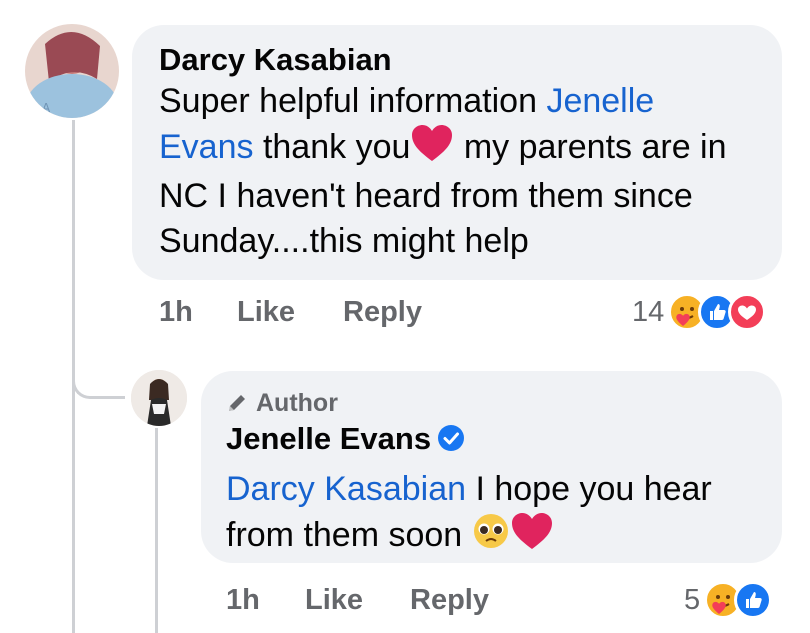  I want to click on comment-text-segment: my parents are in, so click(590, 147).